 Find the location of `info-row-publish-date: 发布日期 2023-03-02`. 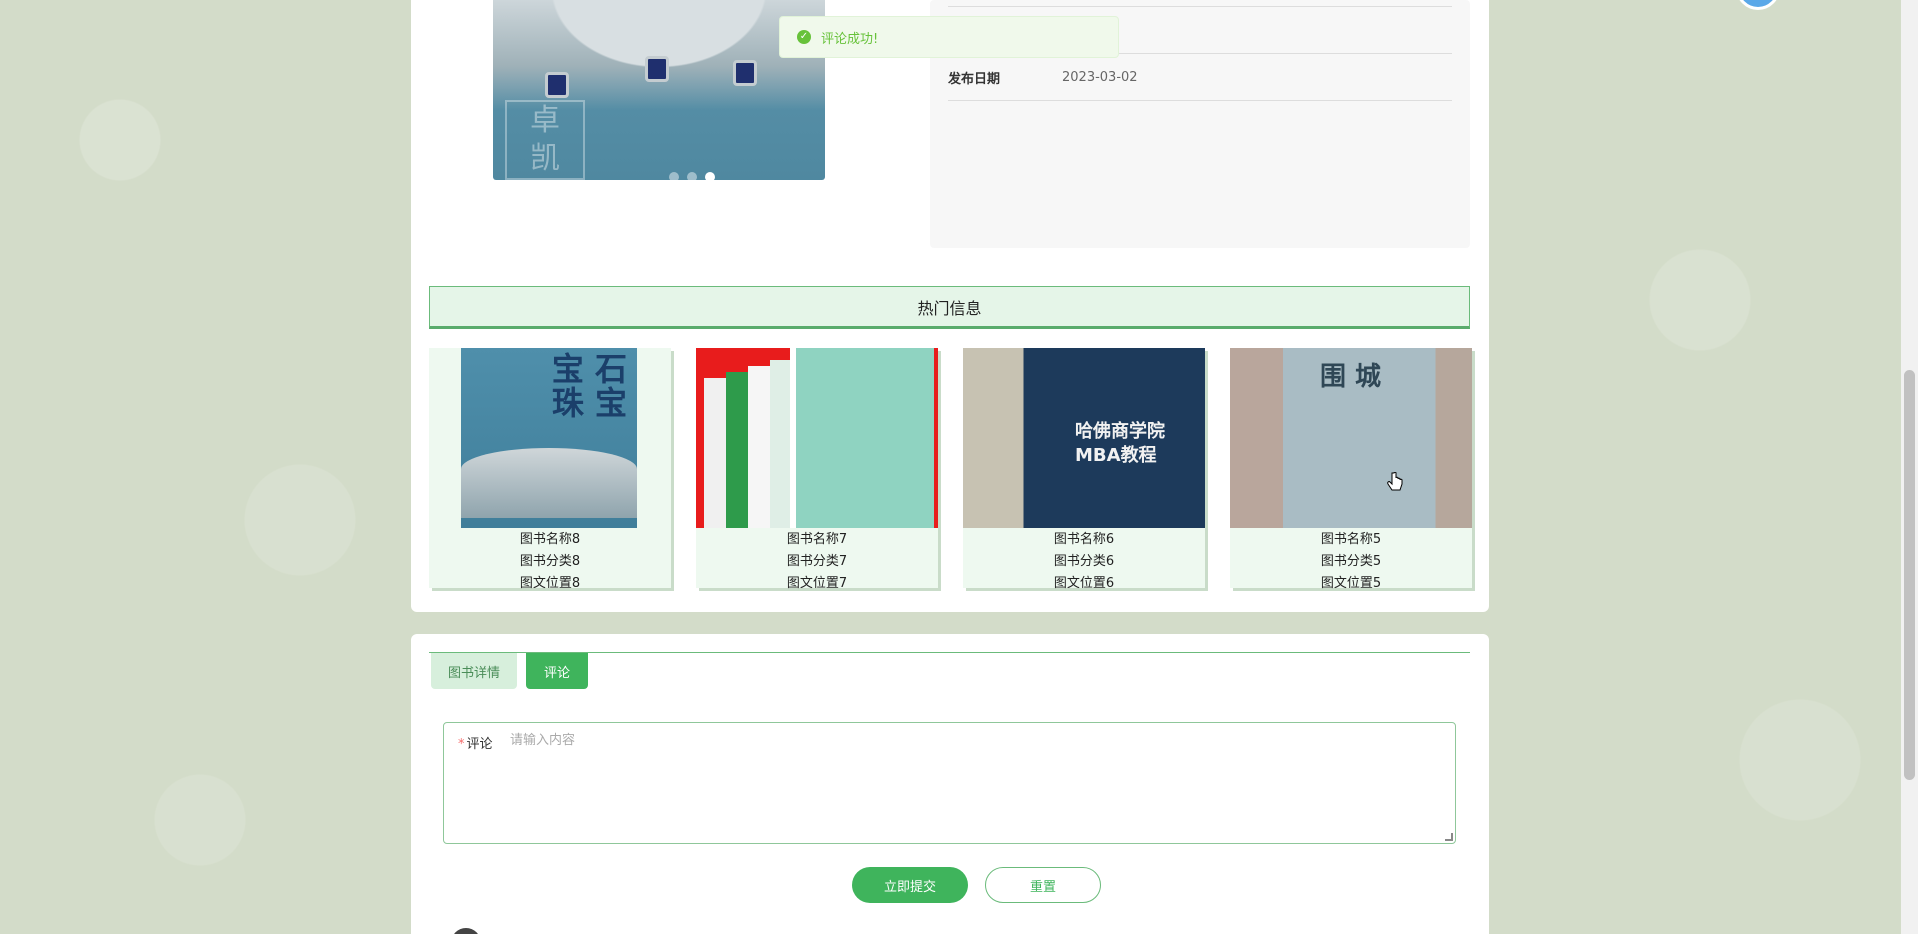

info-row-publish-date: 发布日期 2023-03-02 is located at coordinates (1200, 77).